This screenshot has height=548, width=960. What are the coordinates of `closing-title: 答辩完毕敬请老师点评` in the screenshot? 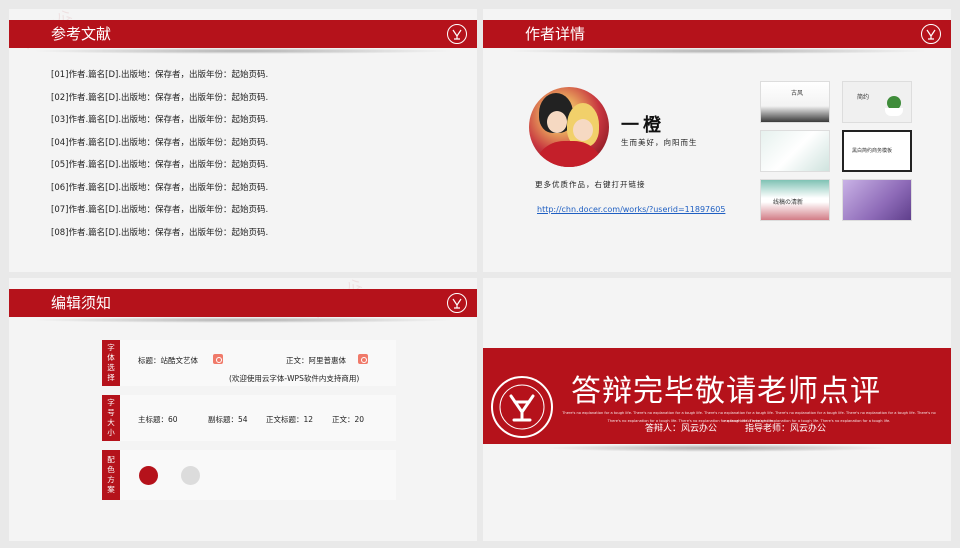 It's located at (726, 391).